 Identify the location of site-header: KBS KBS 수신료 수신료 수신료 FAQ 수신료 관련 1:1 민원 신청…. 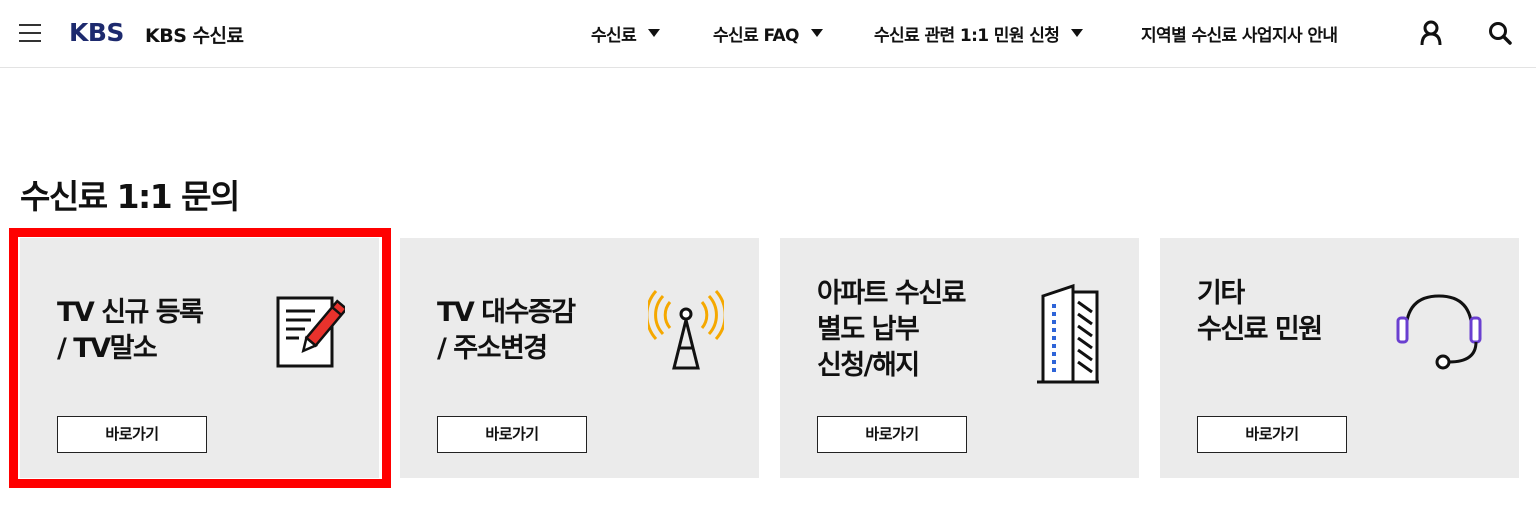
(768, 34).